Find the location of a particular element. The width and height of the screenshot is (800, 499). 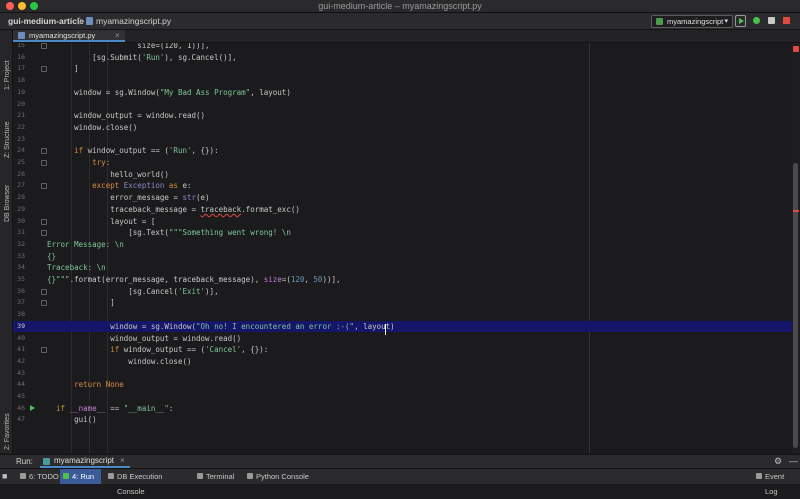

line-number: 25 is located at coordinates (19, 163).